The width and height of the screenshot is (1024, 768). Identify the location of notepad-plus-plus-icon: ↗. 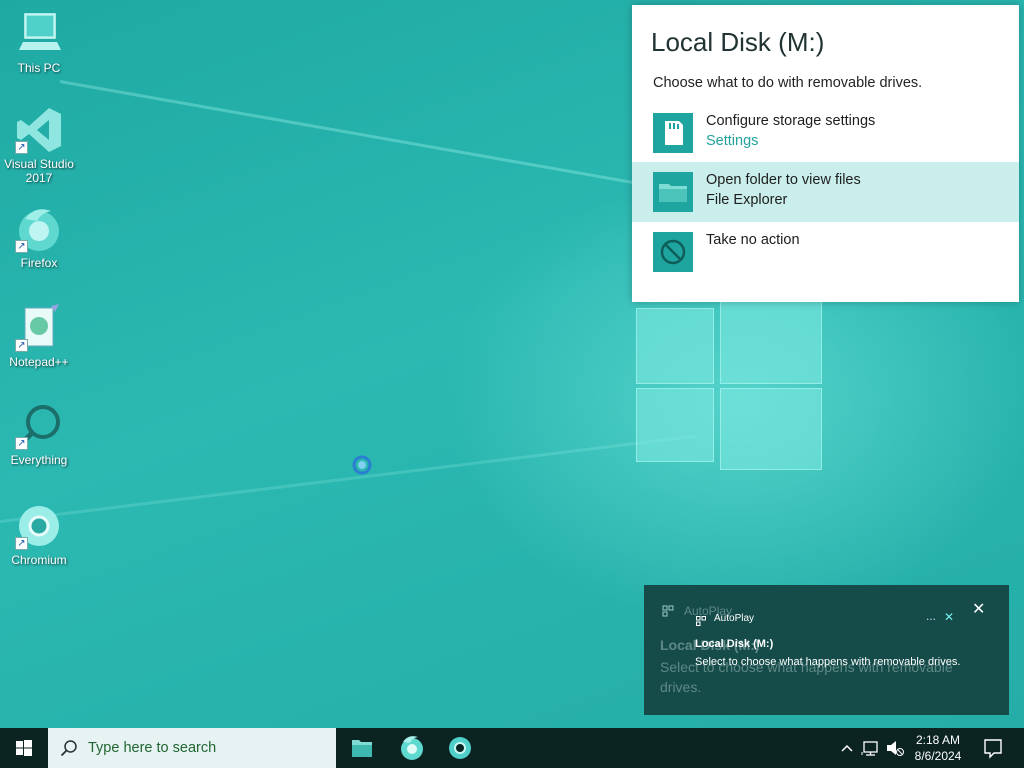
(39, 328).